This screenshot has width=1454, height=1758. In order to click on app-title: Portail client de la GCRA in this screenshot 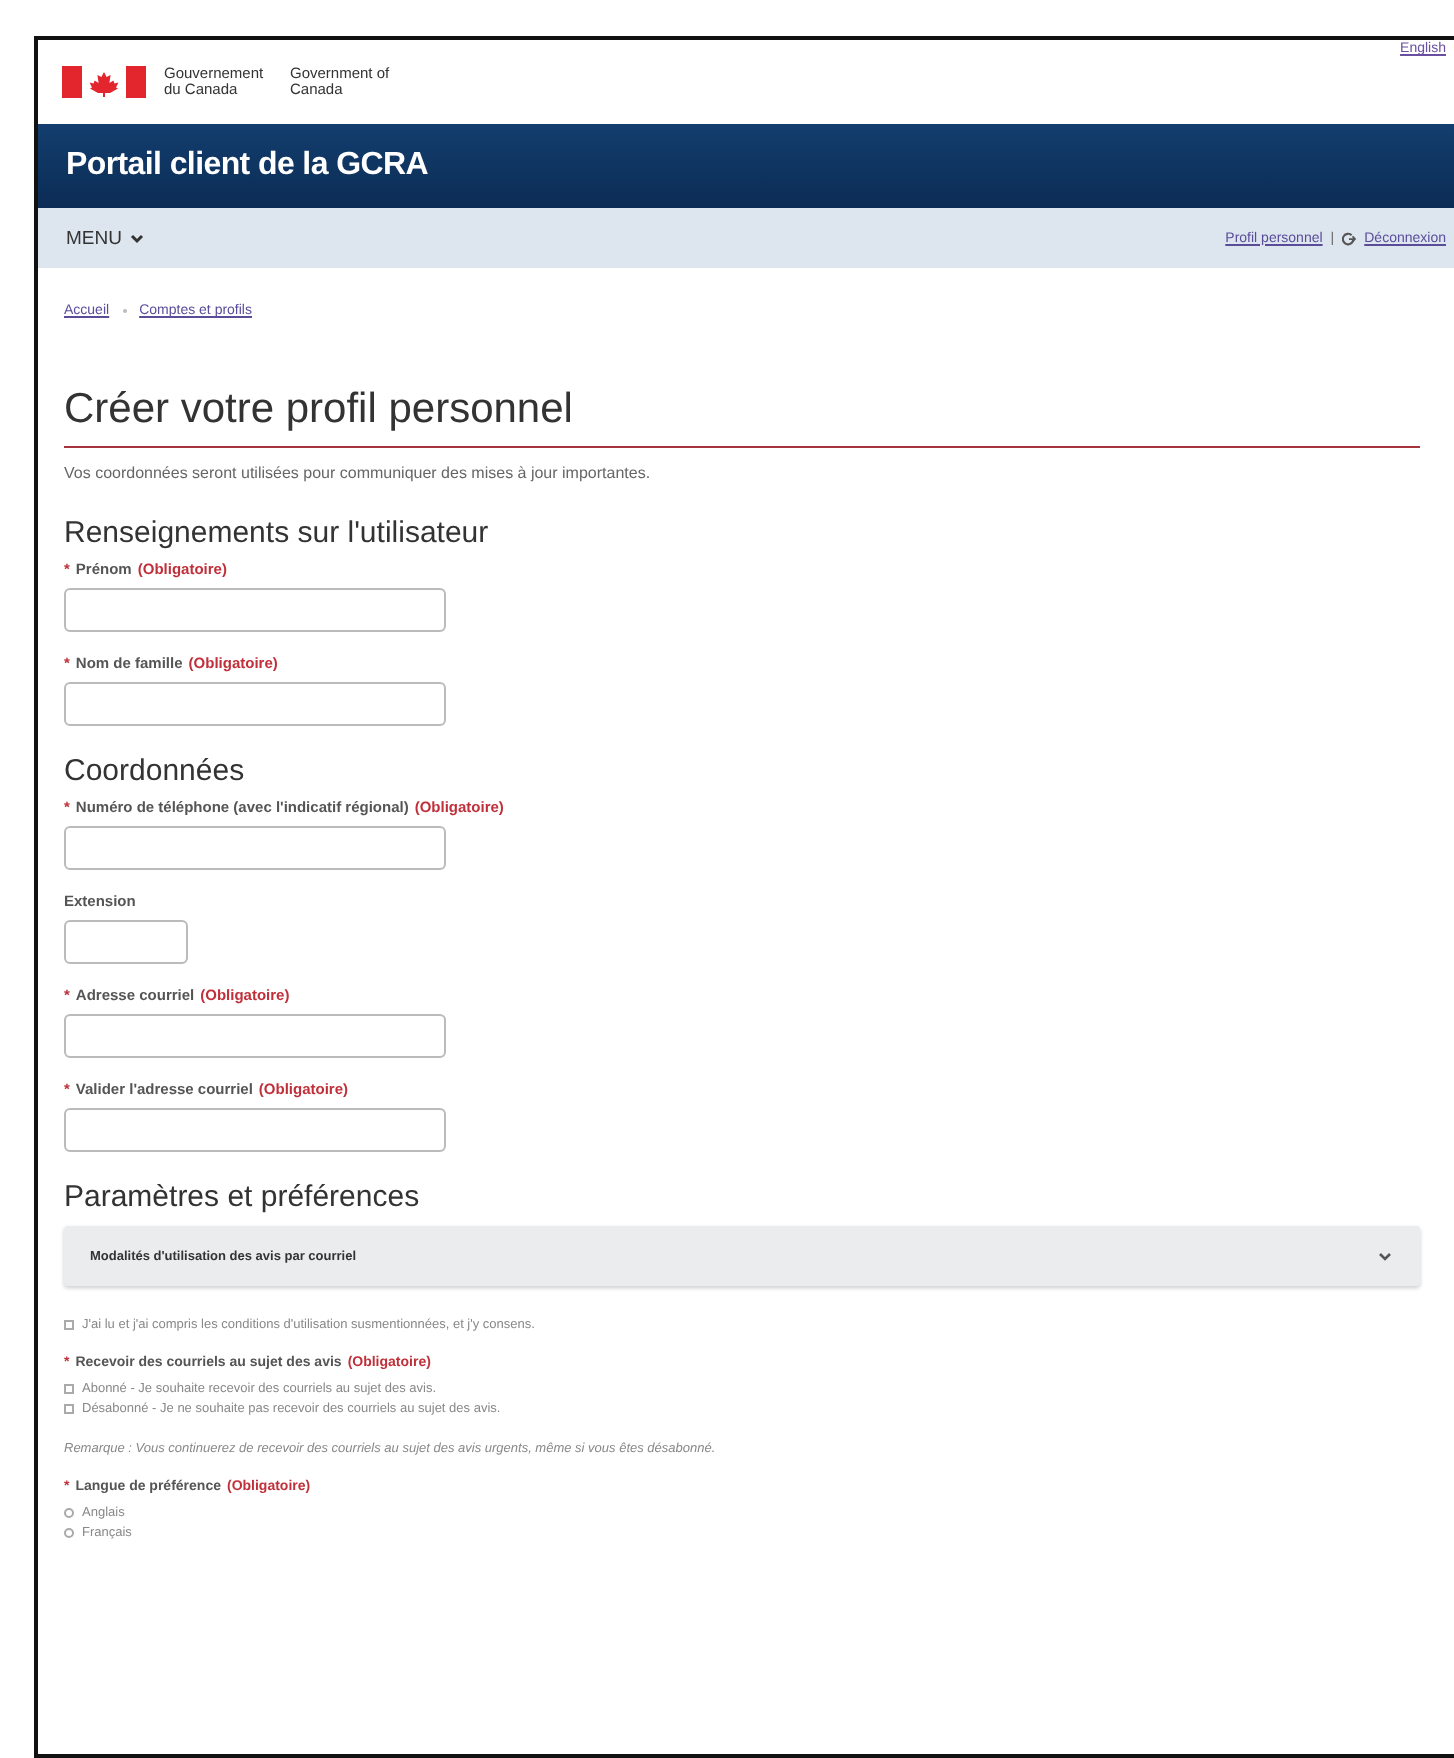, I will do `click(247, 166)`.